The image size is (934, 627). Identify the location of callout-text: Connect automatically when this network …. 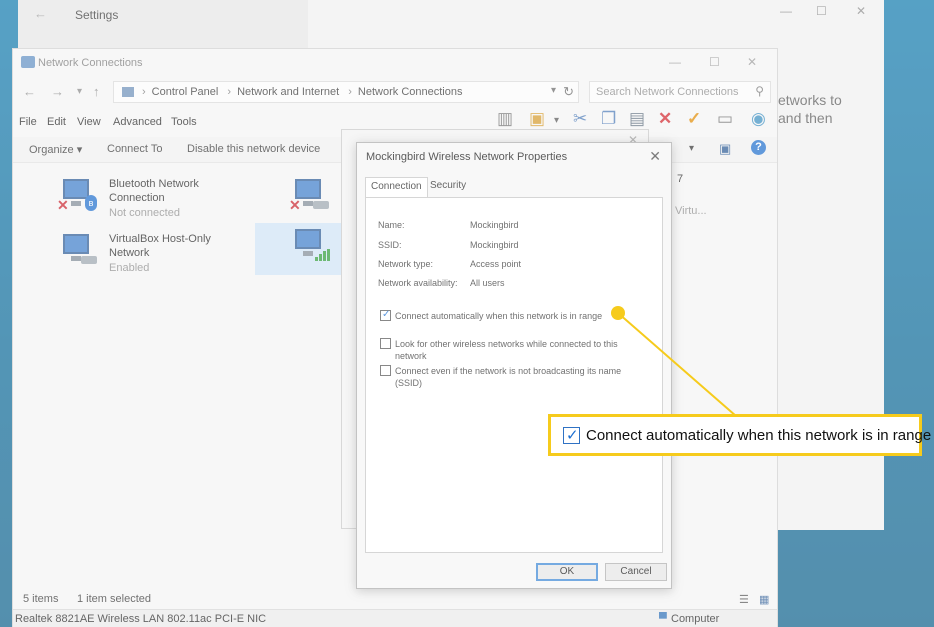
(759, 435).